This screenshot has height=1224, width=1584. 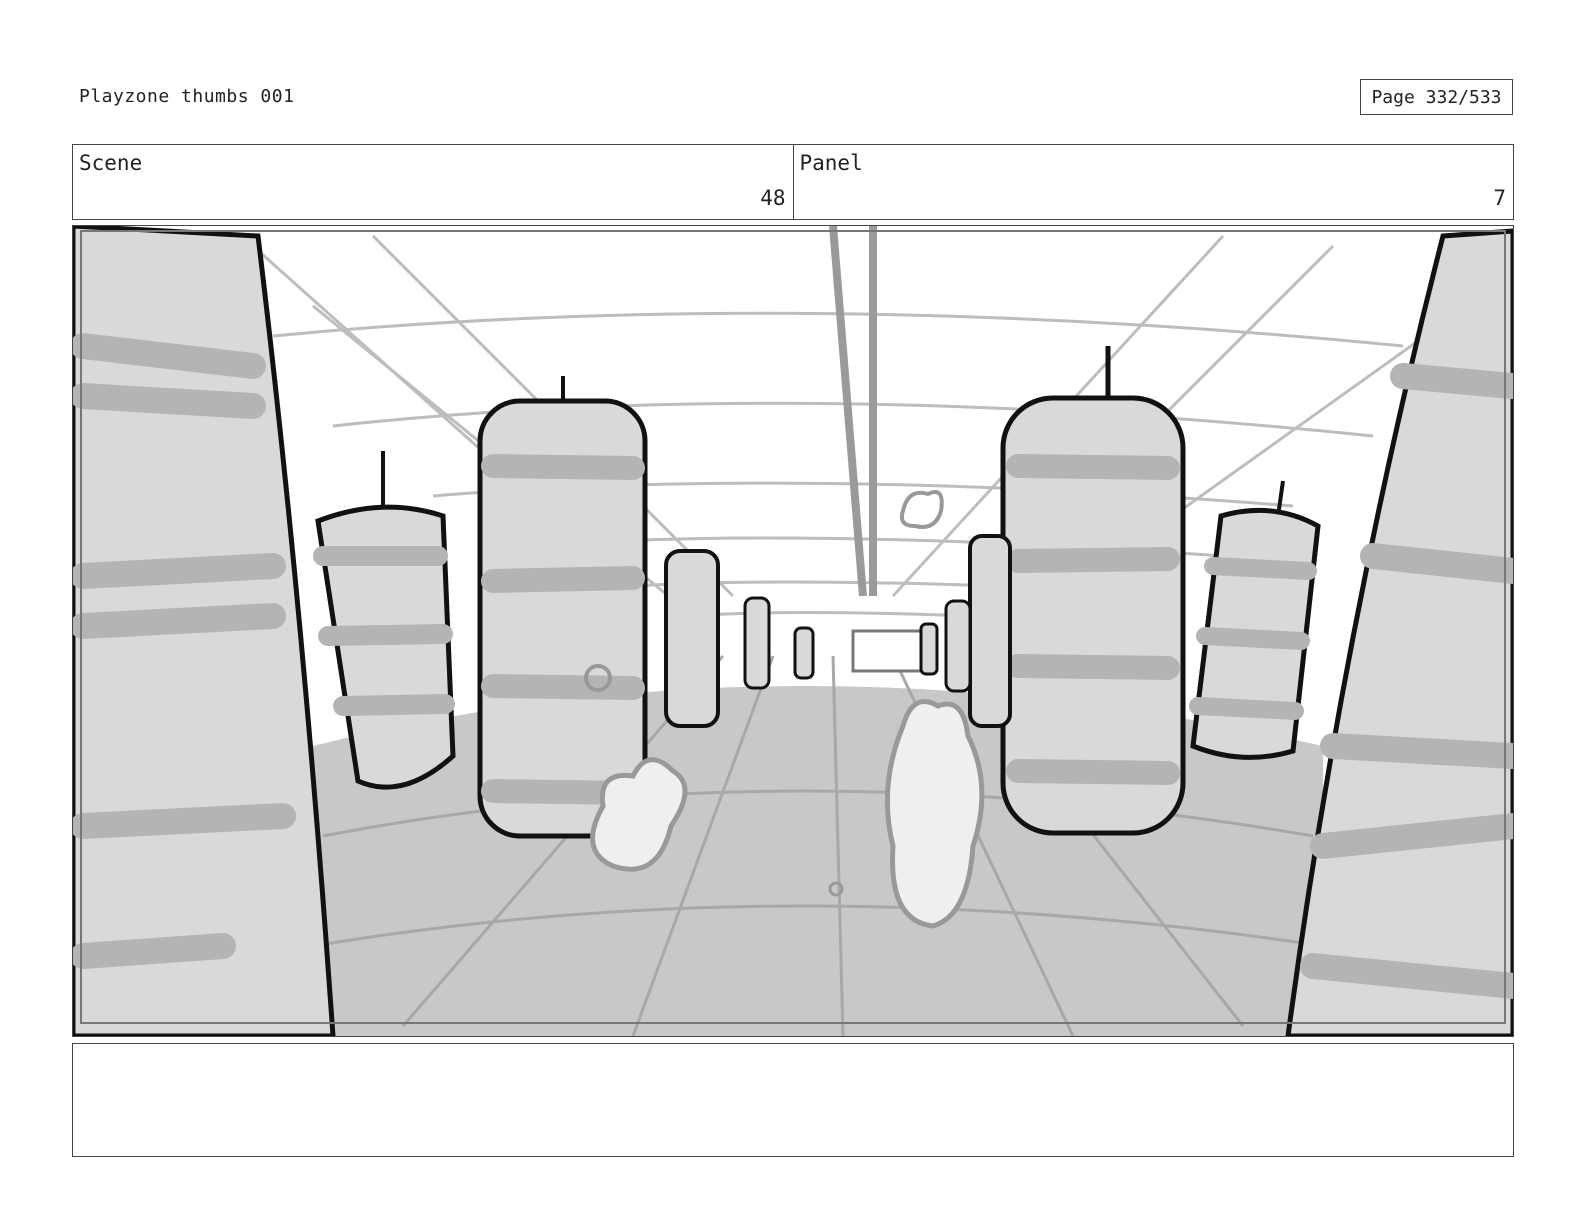 What do you see at coordinates (1436, 97) in the screenshot?
I see `page-number-box: Page 332/533` at bounding box center [1436, 97].